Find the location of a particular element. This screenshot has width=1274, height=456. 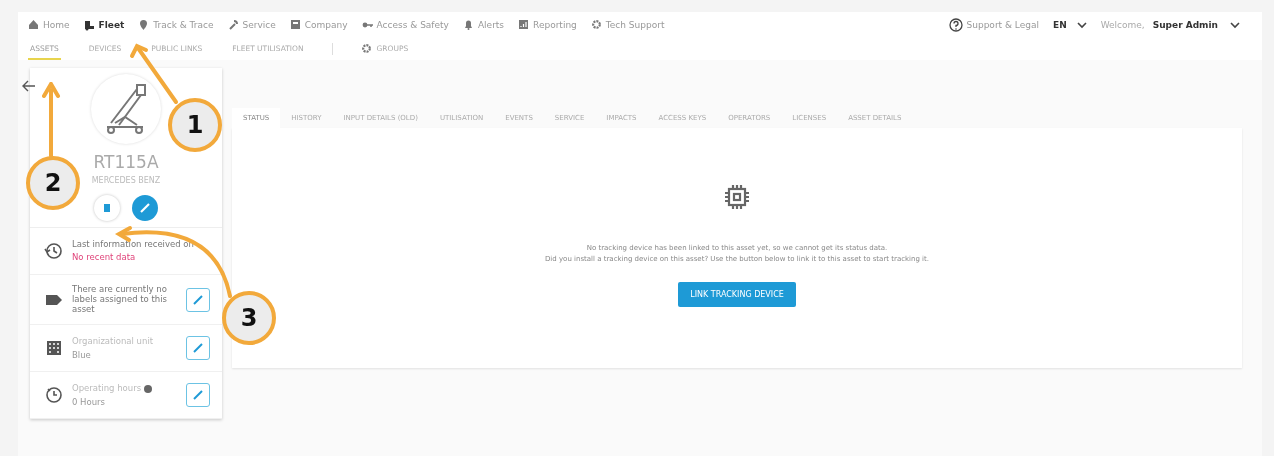

asset-make: MERCEDES BENZ is located at coordinates (126, 180).